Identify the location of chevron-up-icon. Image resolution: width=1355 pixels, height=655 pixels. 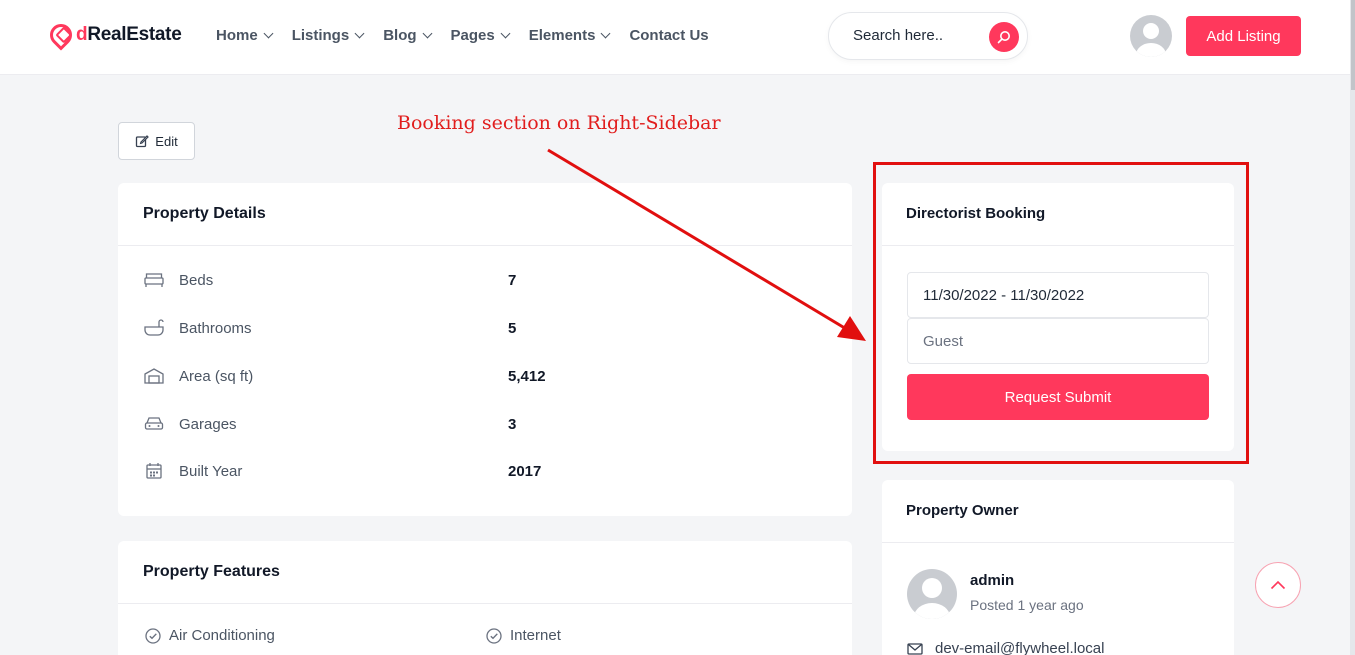
(1278, 585).